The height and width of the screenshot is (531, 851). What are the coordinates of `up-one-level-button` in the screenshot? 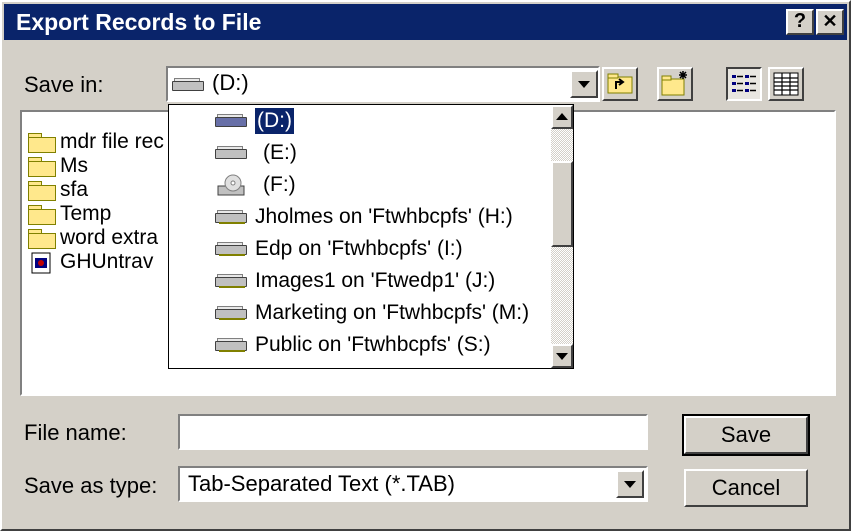 It's located at (620, 84).